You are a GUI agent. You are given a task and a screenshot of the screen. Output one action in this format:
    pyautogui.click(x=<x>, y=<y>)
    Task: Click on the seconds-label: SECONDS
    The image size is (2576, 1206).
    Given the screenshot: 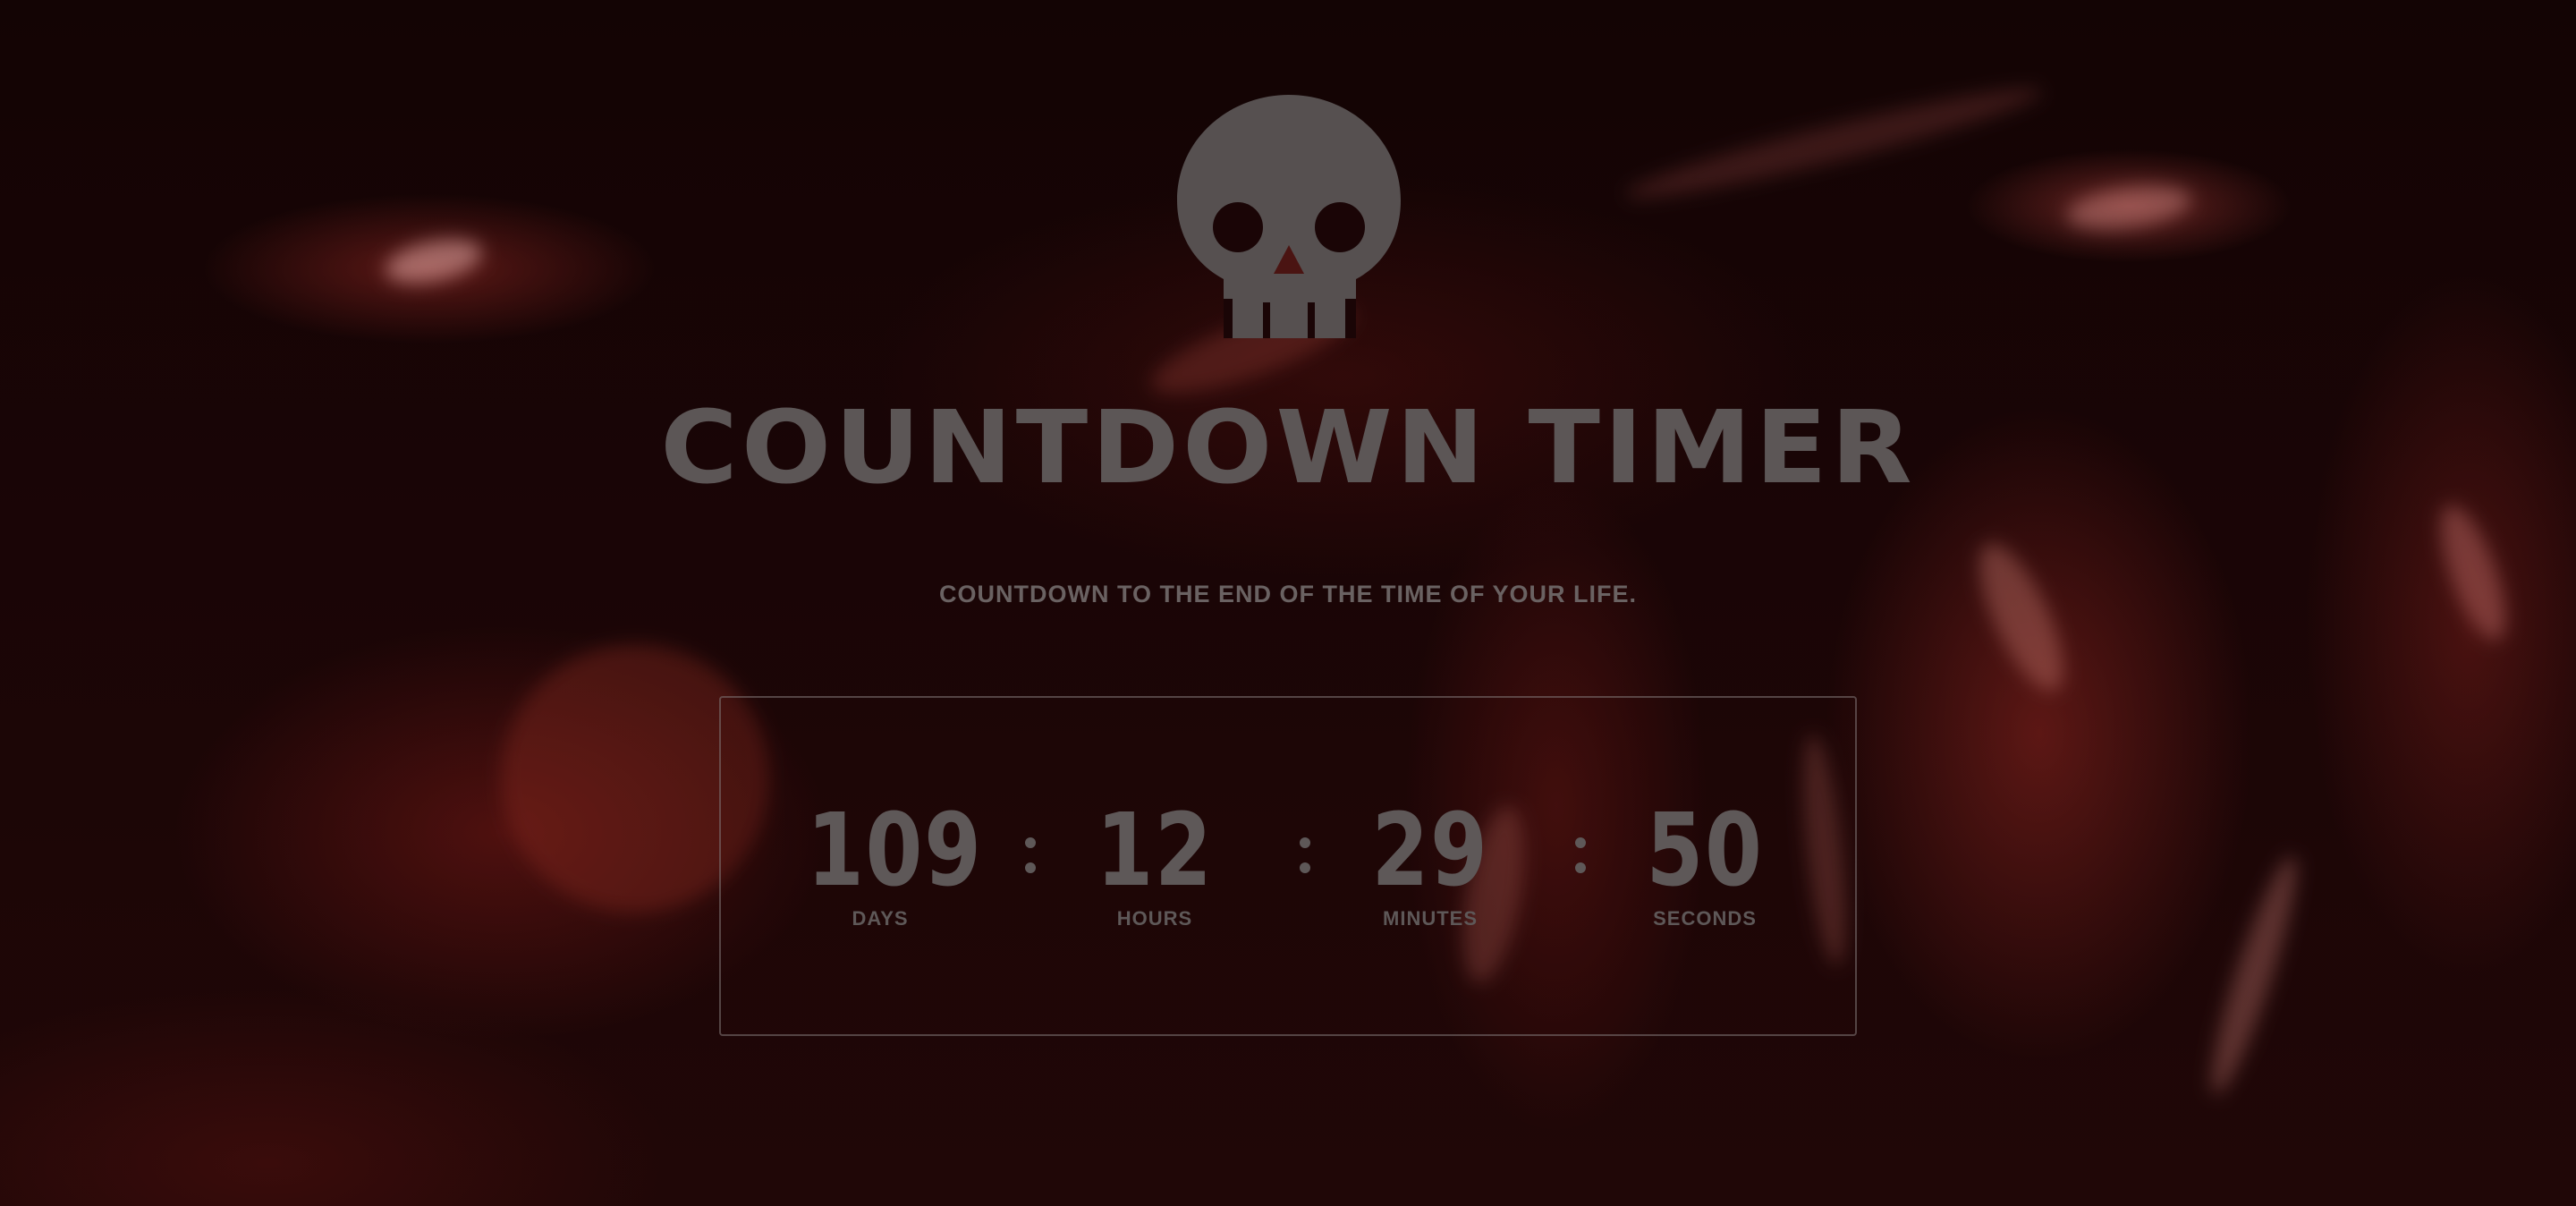 What is the action you would take?
    pyautogui.click(x=1705, y=918)
    